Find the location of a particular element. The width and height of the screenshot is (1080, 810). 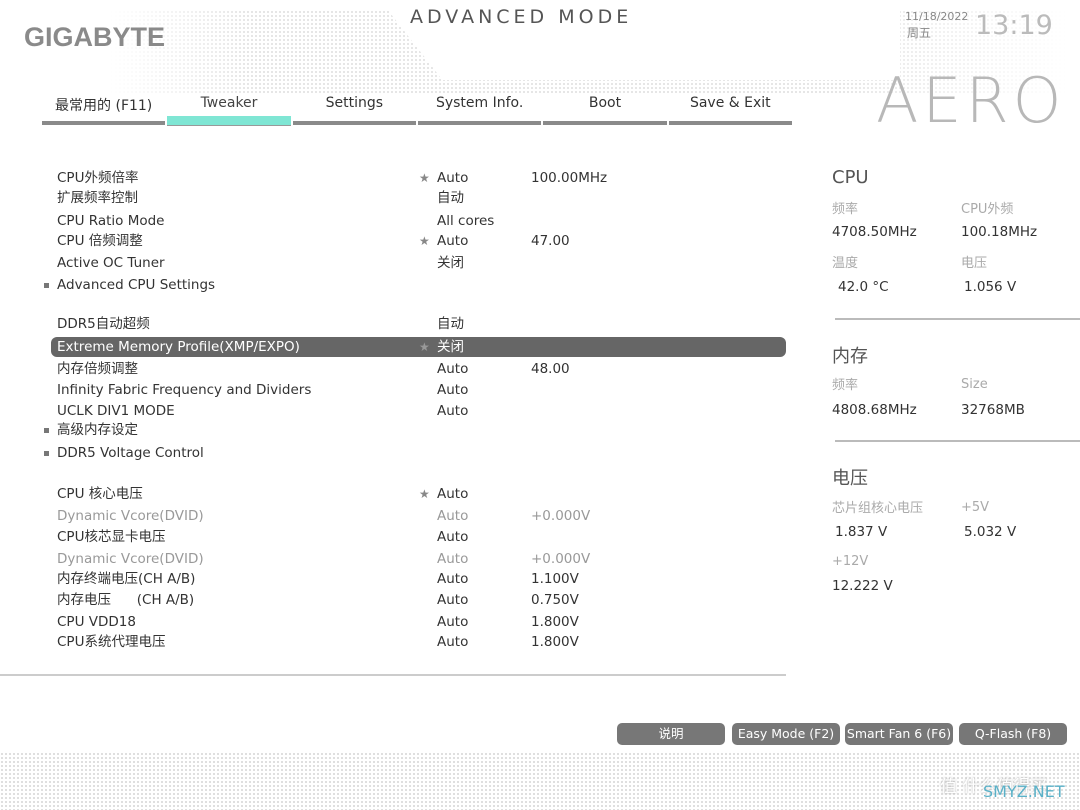

submenu-item: DDR5 Voltage Control is located at coordinates (400, 453).